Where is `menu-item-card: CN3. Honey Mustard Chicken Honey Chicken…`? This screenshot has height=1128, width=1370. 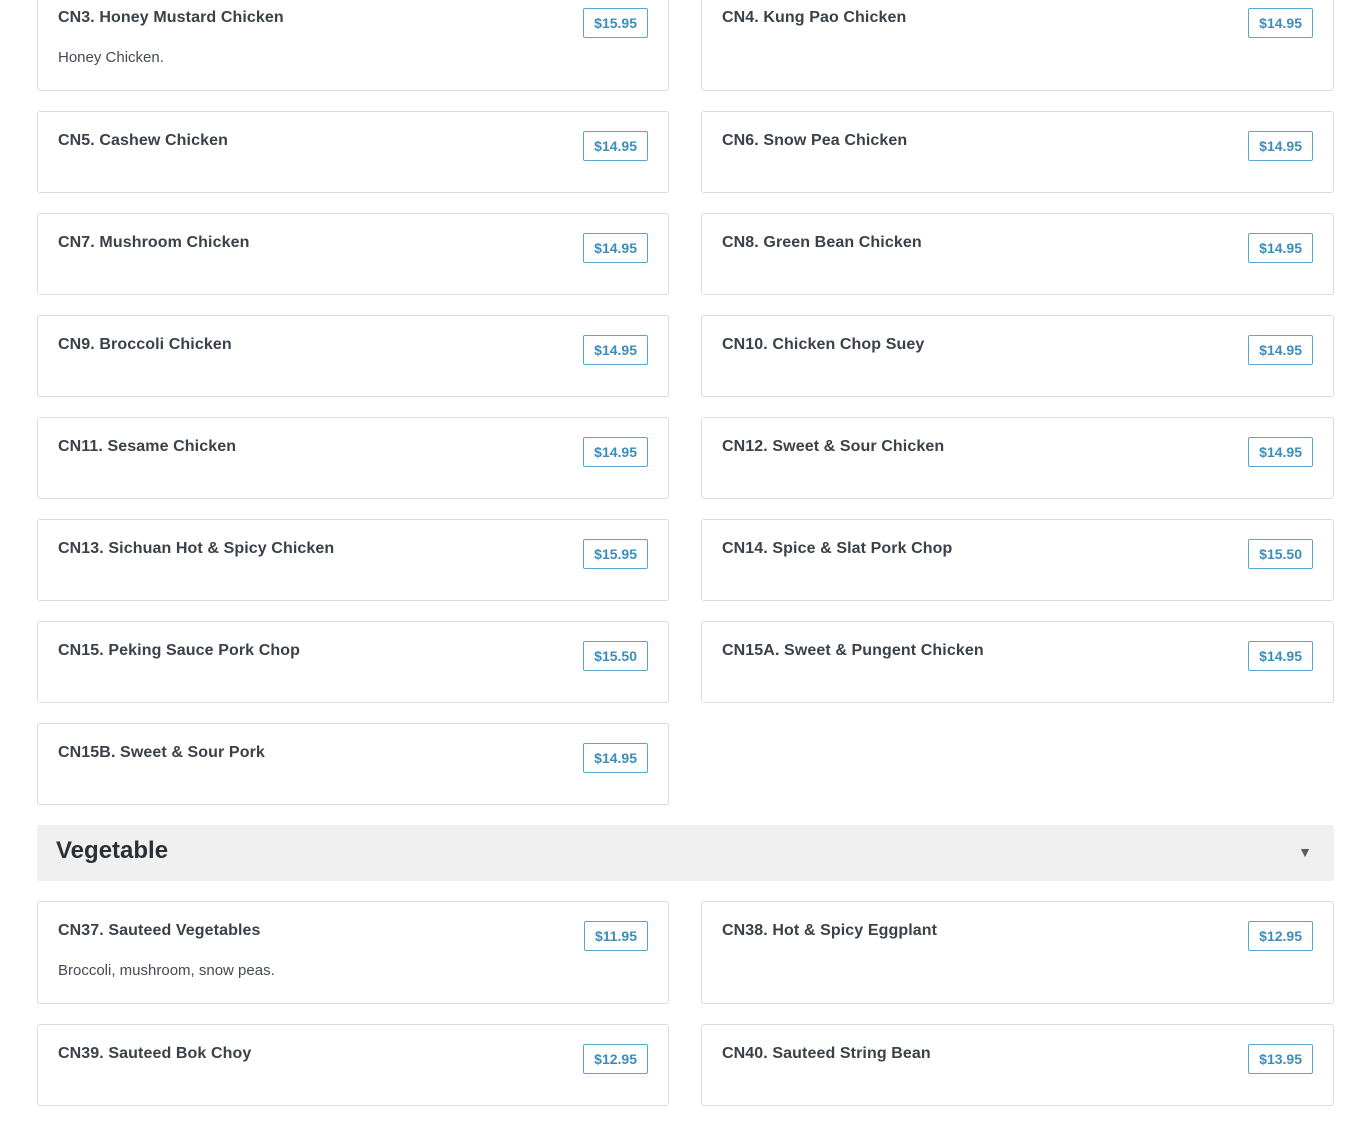
menu-item-card: CN3. Honey Mustard Chicken Honey Chicken… is located at coordinates (353, 45).